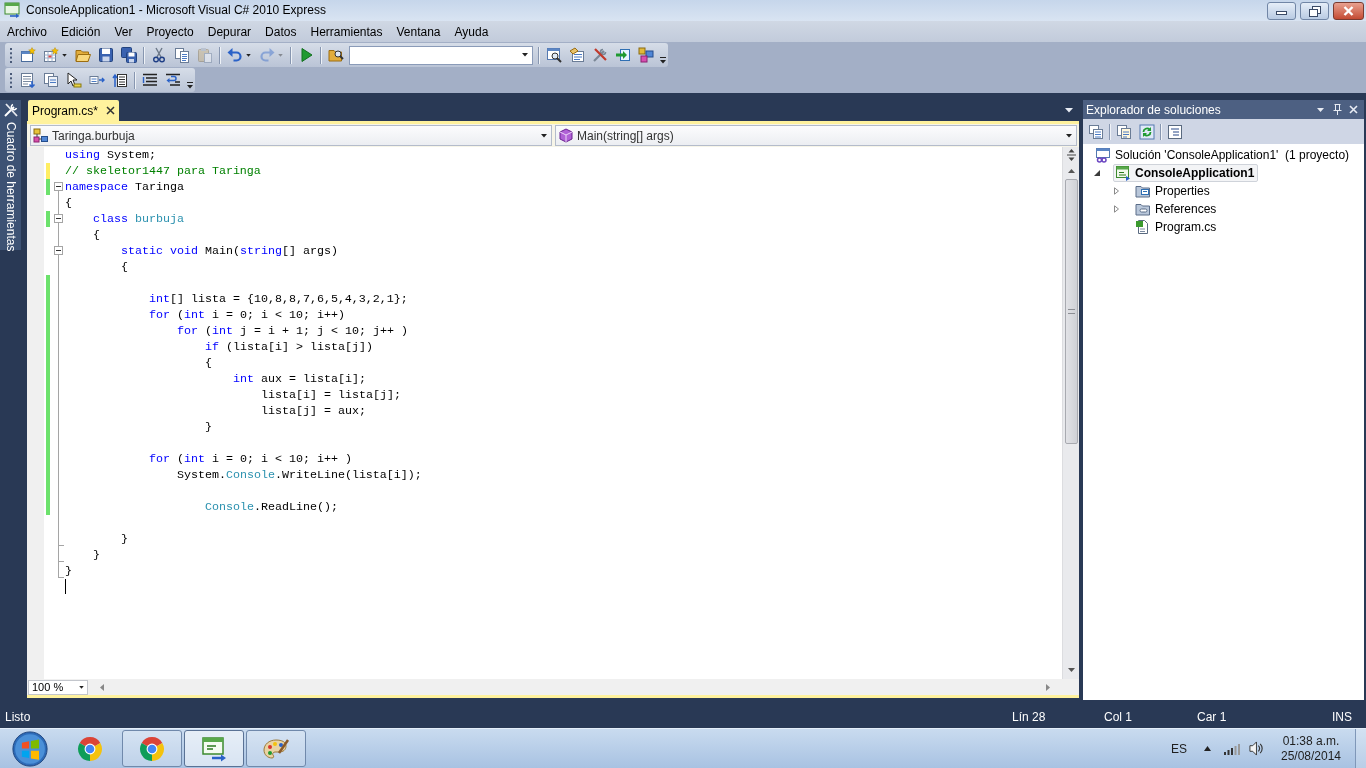 The image size is (1366, 768). What do you see at coordinates (82, 55) in the screenshot?
I see `open-folder-icon` at bounding box center [82, 55].